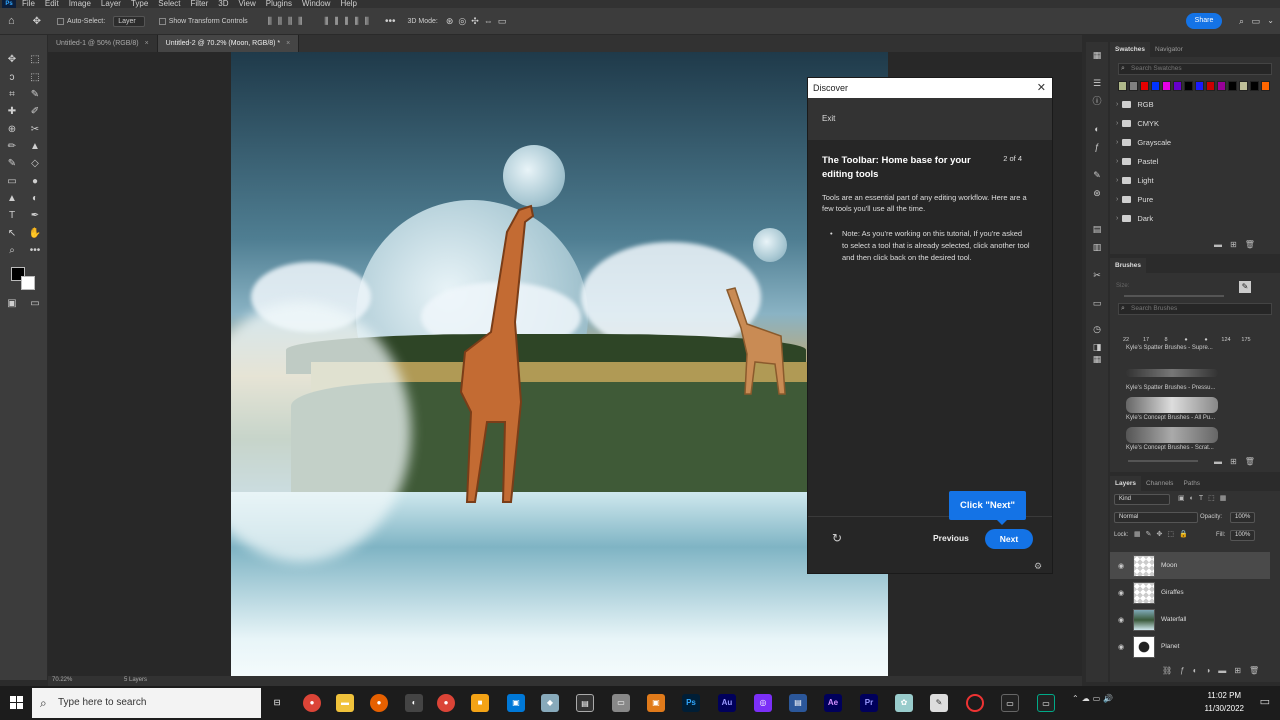 Image resolution: width=1280 pixels, height=720 pixels. I want to click on opacity-input: 100%, so click(1243, 517).